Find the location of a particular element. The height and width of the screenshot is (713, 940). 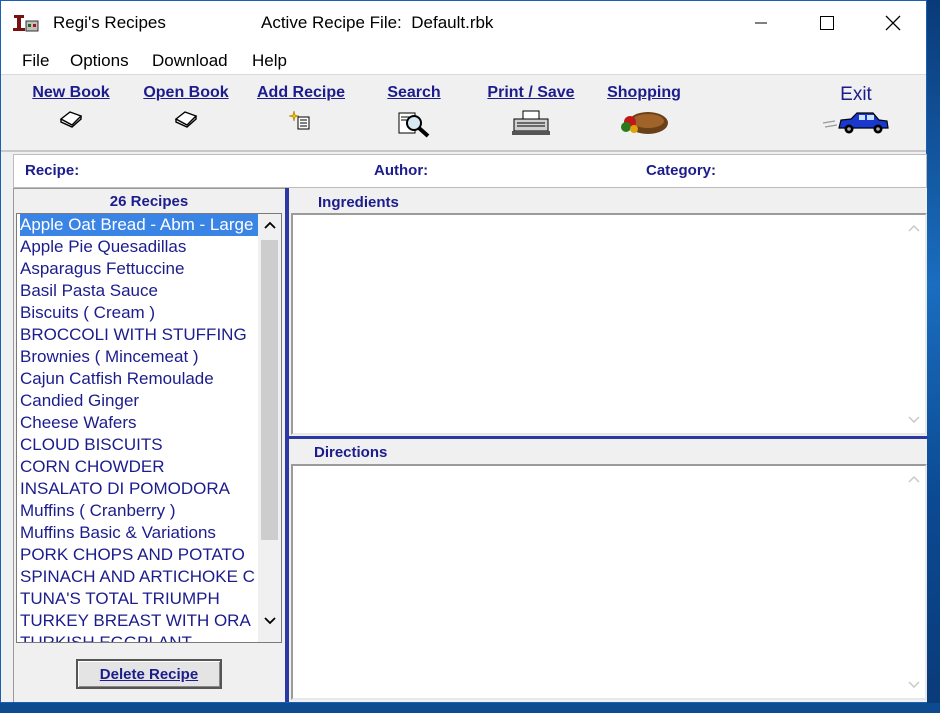

desktop-taskbar-edge is located at coordinates (470, 708).